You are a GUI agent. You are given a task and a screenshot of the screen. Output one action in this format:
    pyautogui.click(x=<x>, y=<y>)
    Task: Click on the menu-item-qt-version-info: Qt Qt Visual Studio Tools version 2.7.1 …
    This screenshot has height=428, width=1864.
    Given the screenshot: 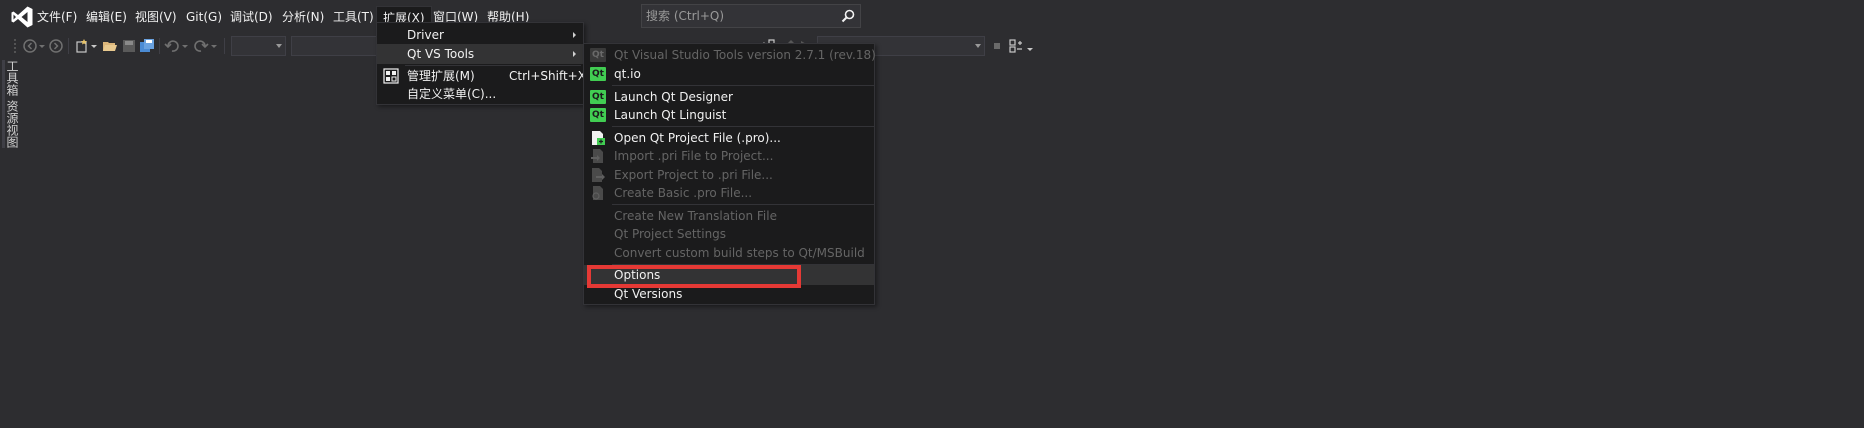 What is the action you would take?
    pyautogui.click(x=730, y=55)
    